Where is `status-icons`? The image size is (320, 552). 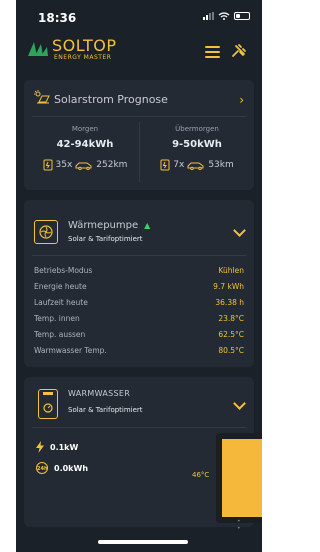 status-icons is located at coordinates (226, 16).